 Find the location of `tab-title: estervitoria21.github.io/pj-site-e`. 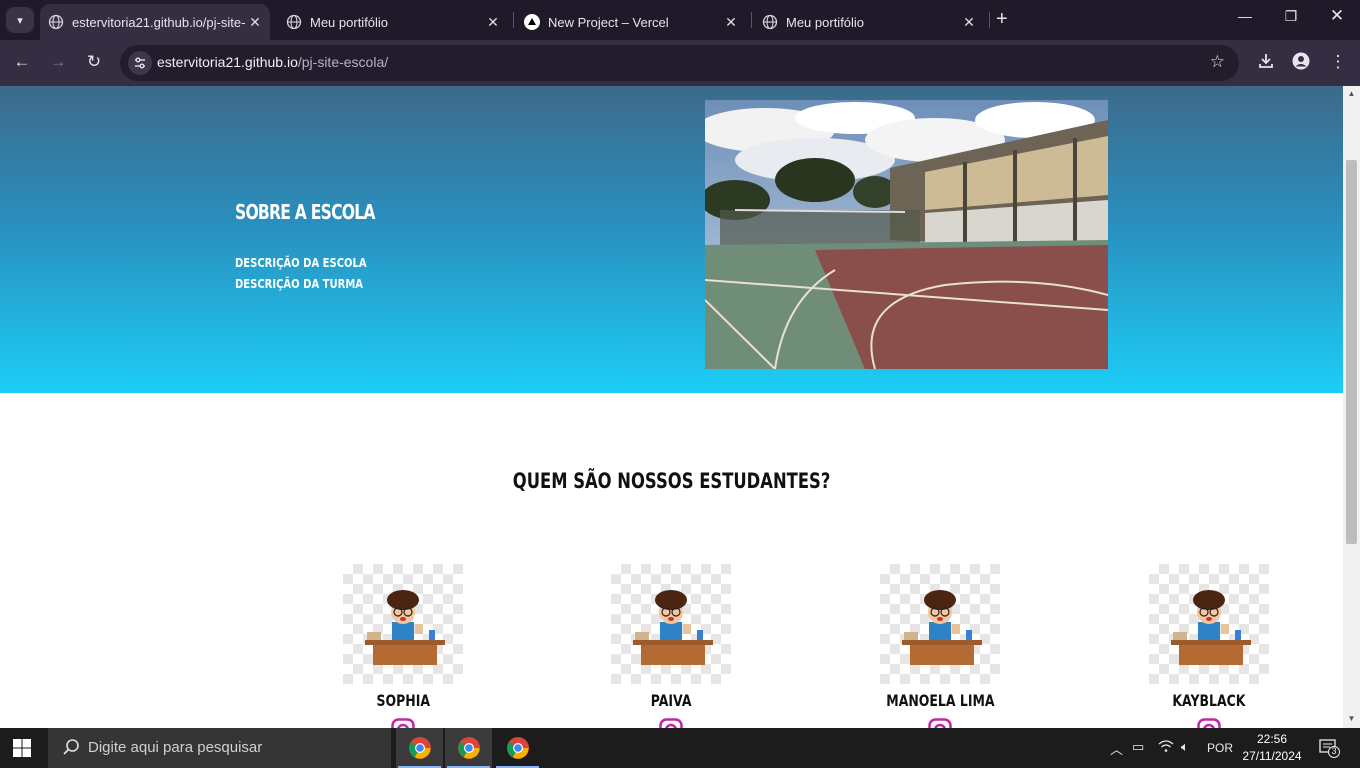

tab-title: estervitoria21.github.io/pj-site-e is located at coordinates (159, 22).